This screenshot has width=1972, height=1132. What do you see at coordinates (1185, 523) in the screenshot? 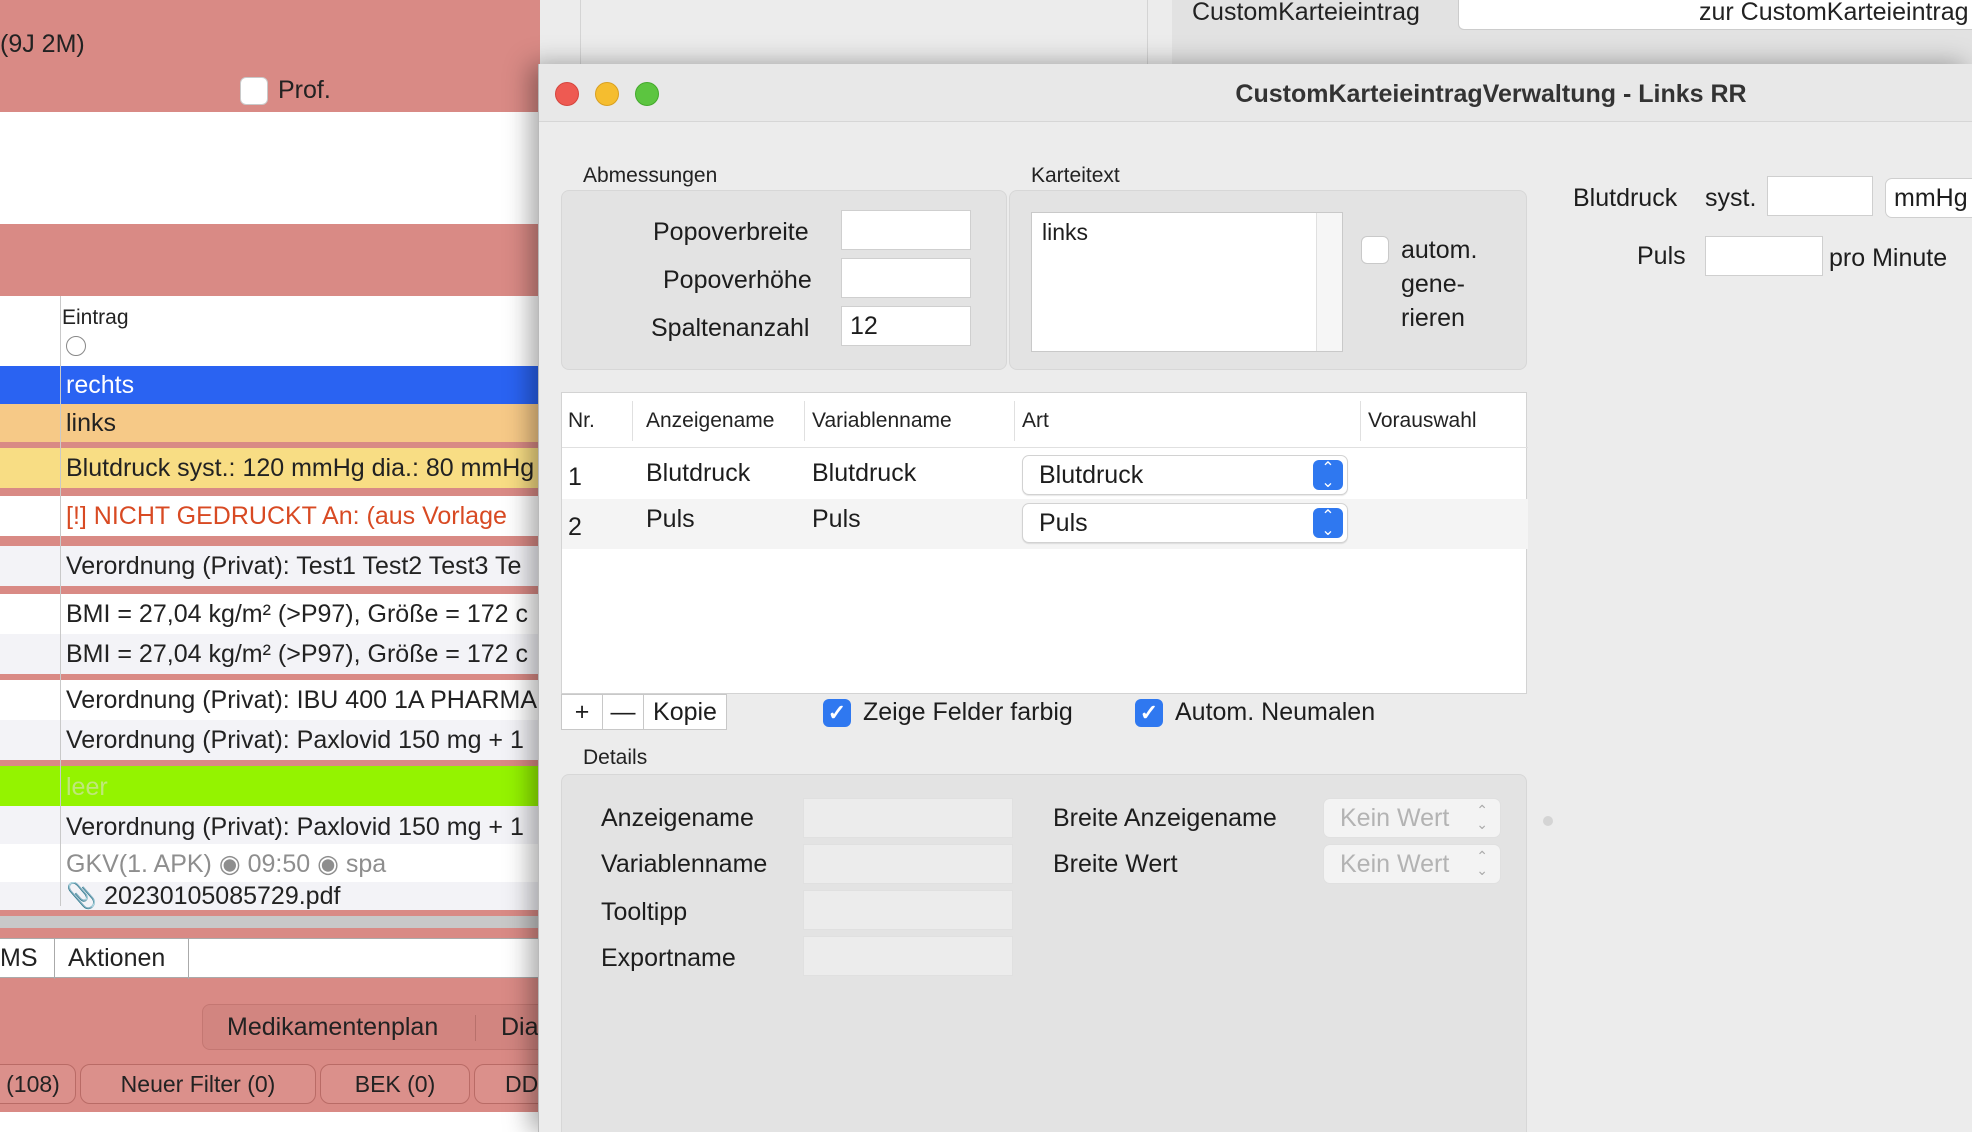
I see `art-select: Puls ⌃ ⌄` at bounding box center [1185, 523].